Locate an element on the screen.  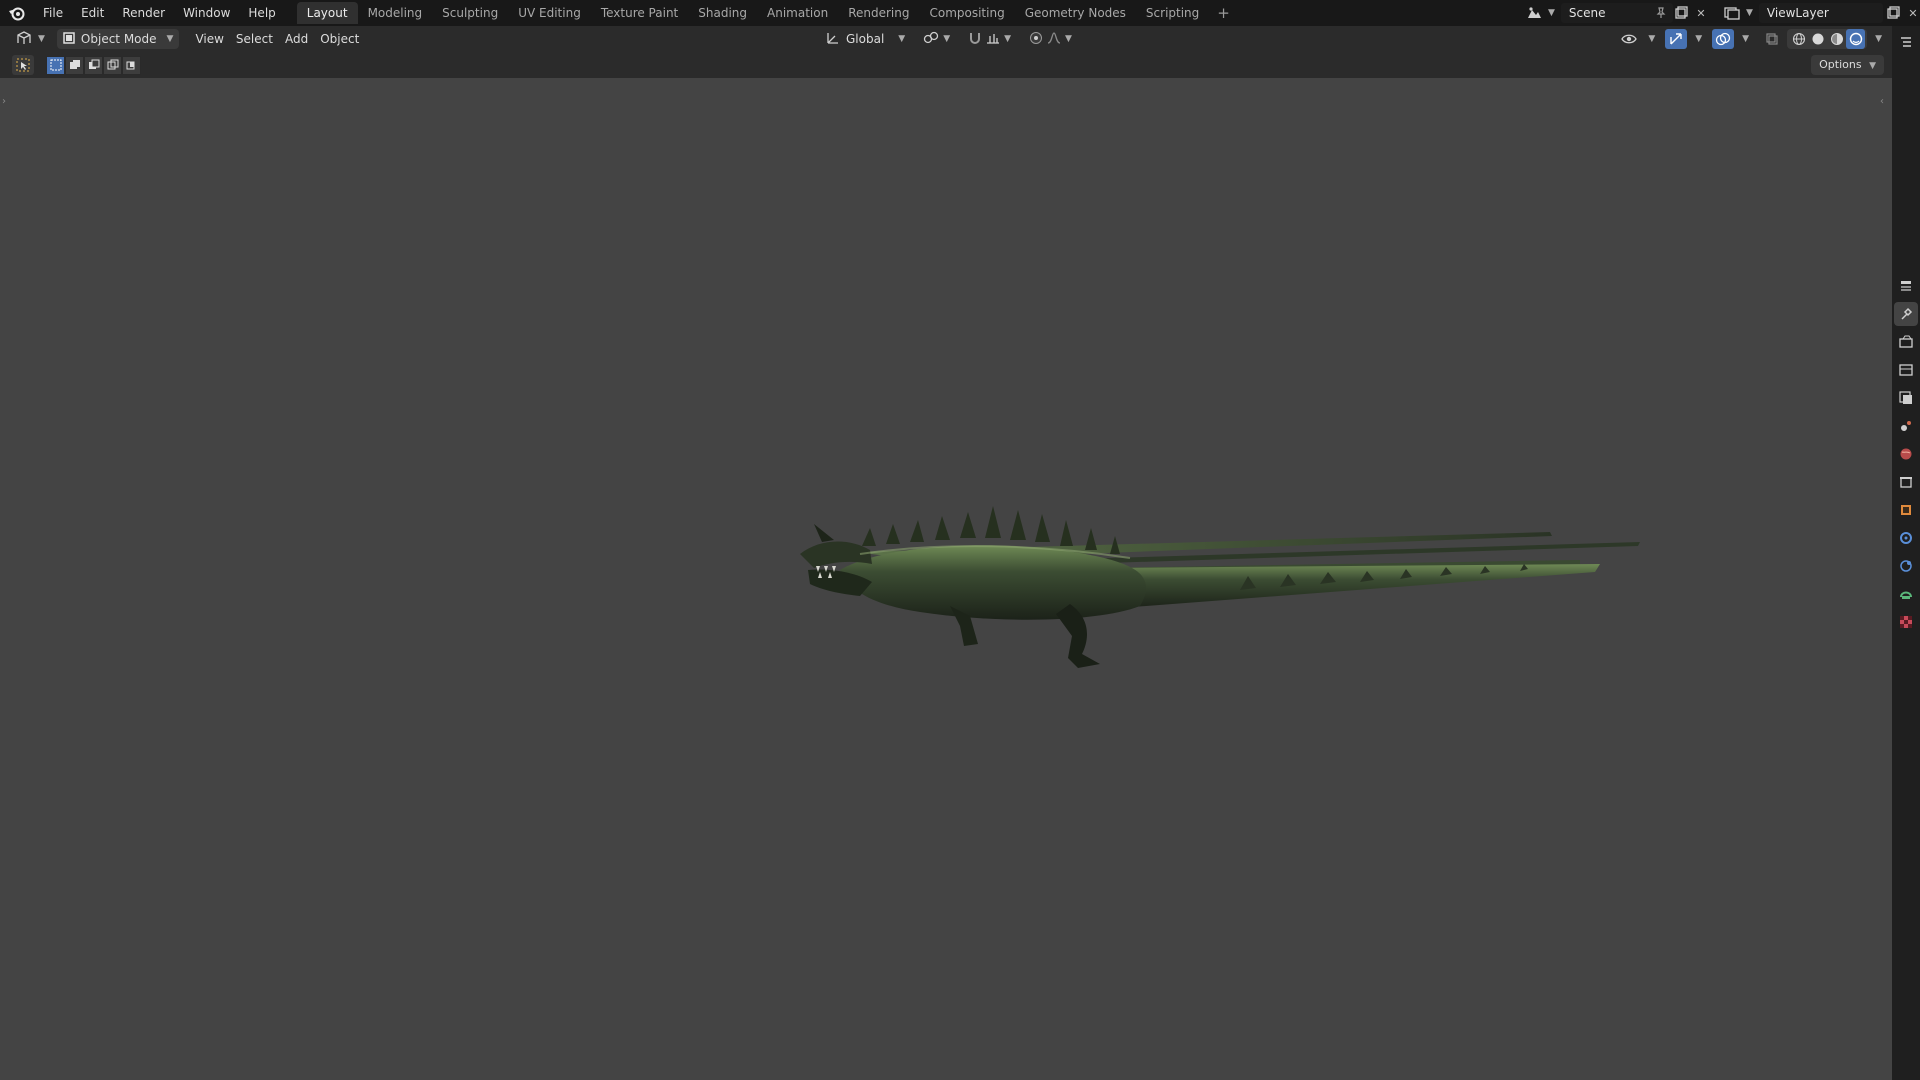
transform-orientation-dropdown: Global ▼ is located at coordinates (865, 39).